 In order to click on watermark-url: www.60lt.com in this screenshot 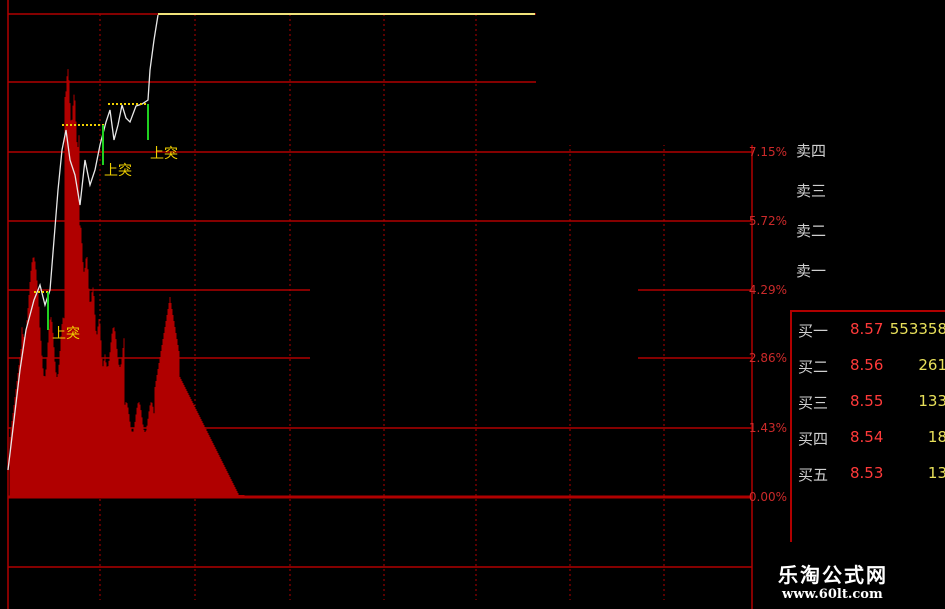, I will do `click(832, 594)`.